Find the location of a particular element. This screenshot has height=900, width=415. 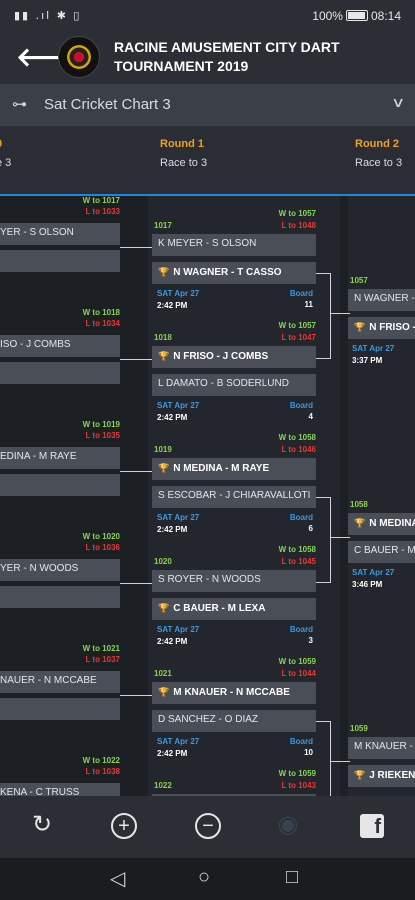

match-time: 2:42 PM is located at coordinates (172, 753).